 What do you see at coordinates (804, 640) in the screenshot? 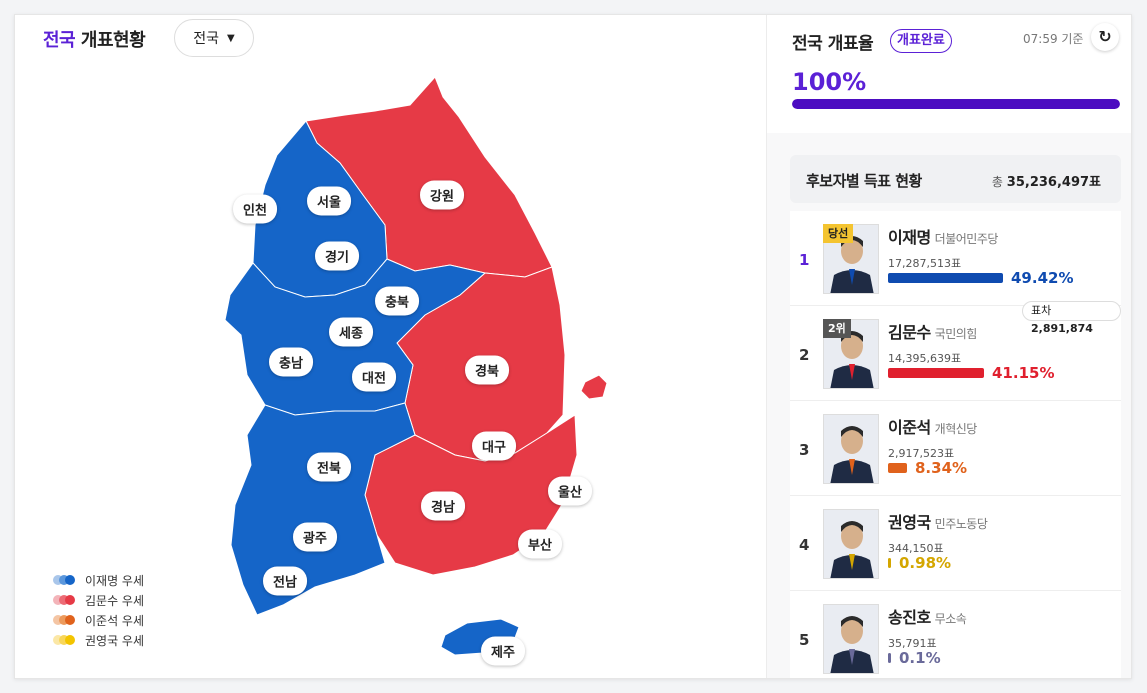
I see `candidate-rank: 5` at bounding box center [804, 640].